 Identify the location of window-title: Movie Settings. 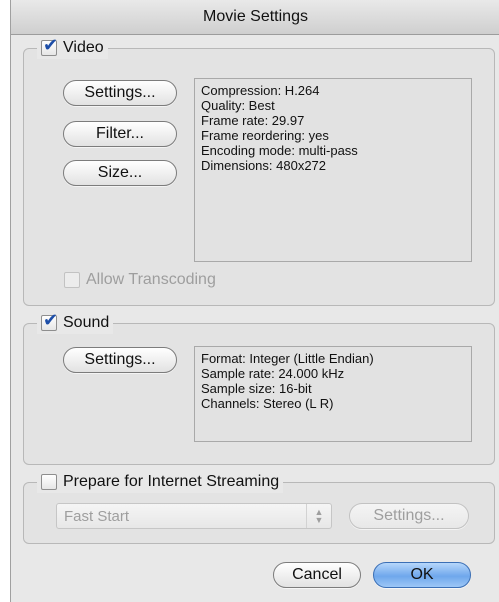
(255, 16).